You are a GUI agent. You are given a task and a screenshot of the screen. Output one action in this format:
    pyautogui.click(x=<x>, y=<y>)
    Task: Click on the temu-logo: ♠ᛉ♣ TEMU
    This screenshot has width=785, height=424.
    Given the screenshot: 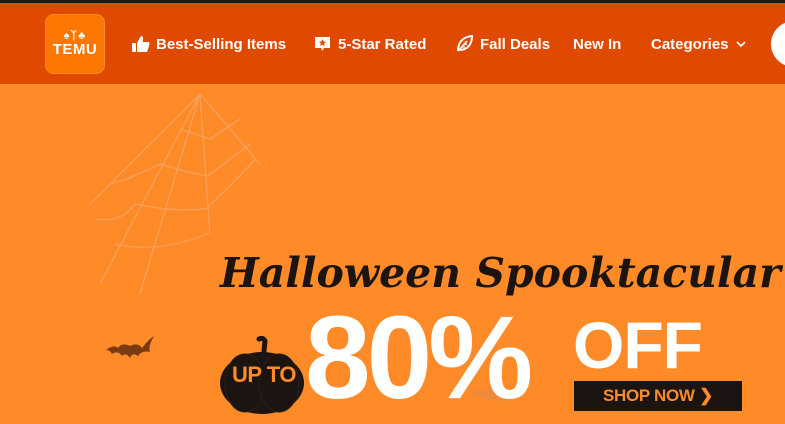 What is the action you would take?
    pyautogui.click(x=75, y=44)
    